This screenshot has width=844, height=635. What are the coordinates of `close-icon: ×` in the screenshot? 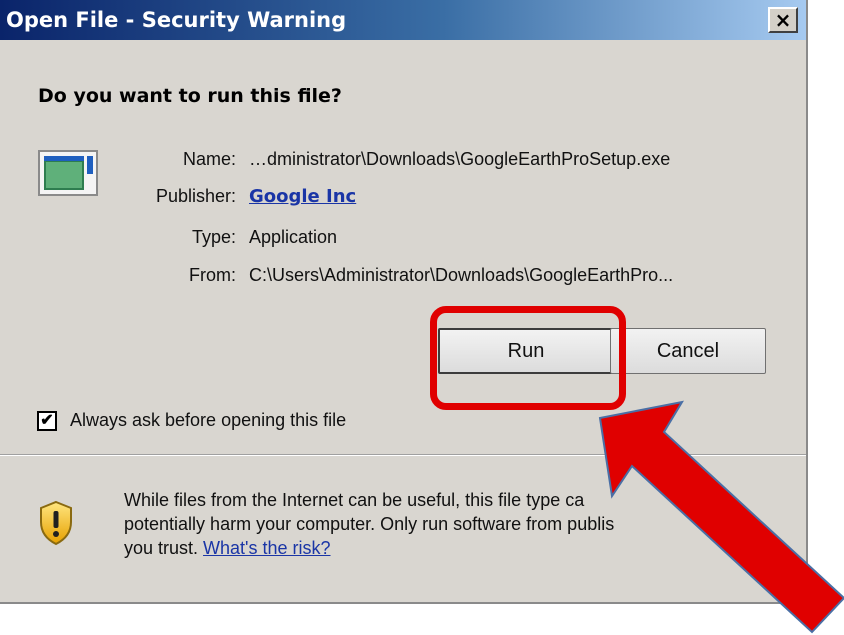 It's located at (783, 20).